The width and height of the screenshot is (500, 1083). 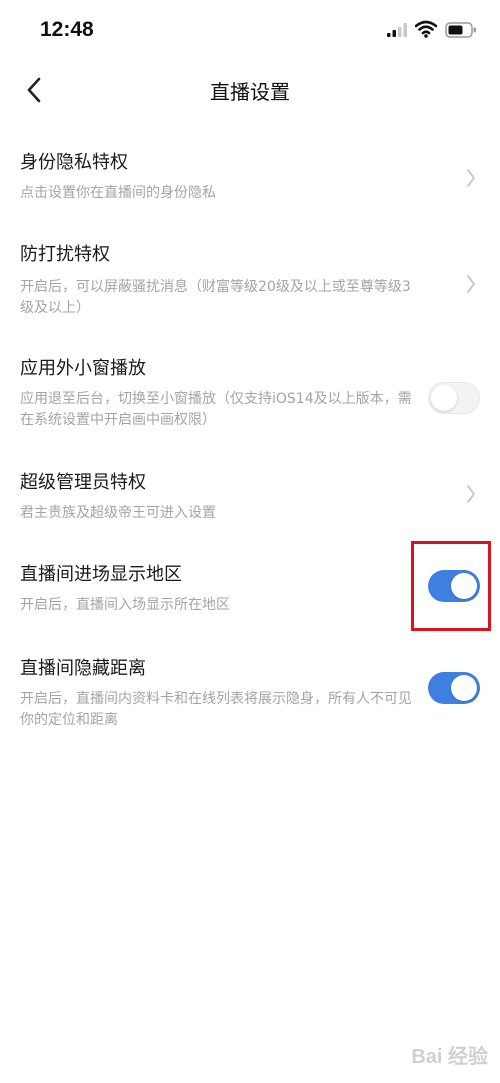 I want to click on battery-icon, so click(x=460, y=30).